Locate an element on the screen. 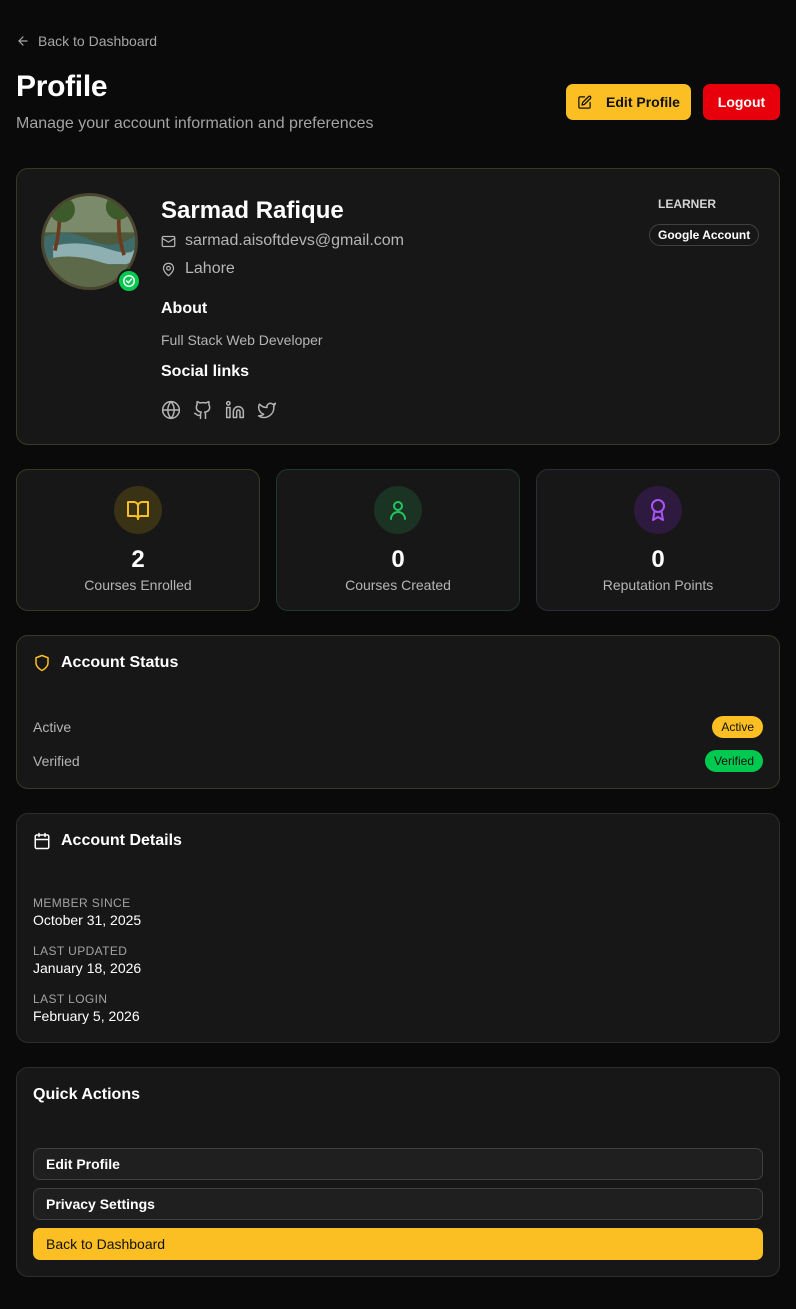 The width and height of the screenshot is (796, 1309). stat-card-courses-enrolled: 2 Courses Enrolled is located at coordinates (138, 540).